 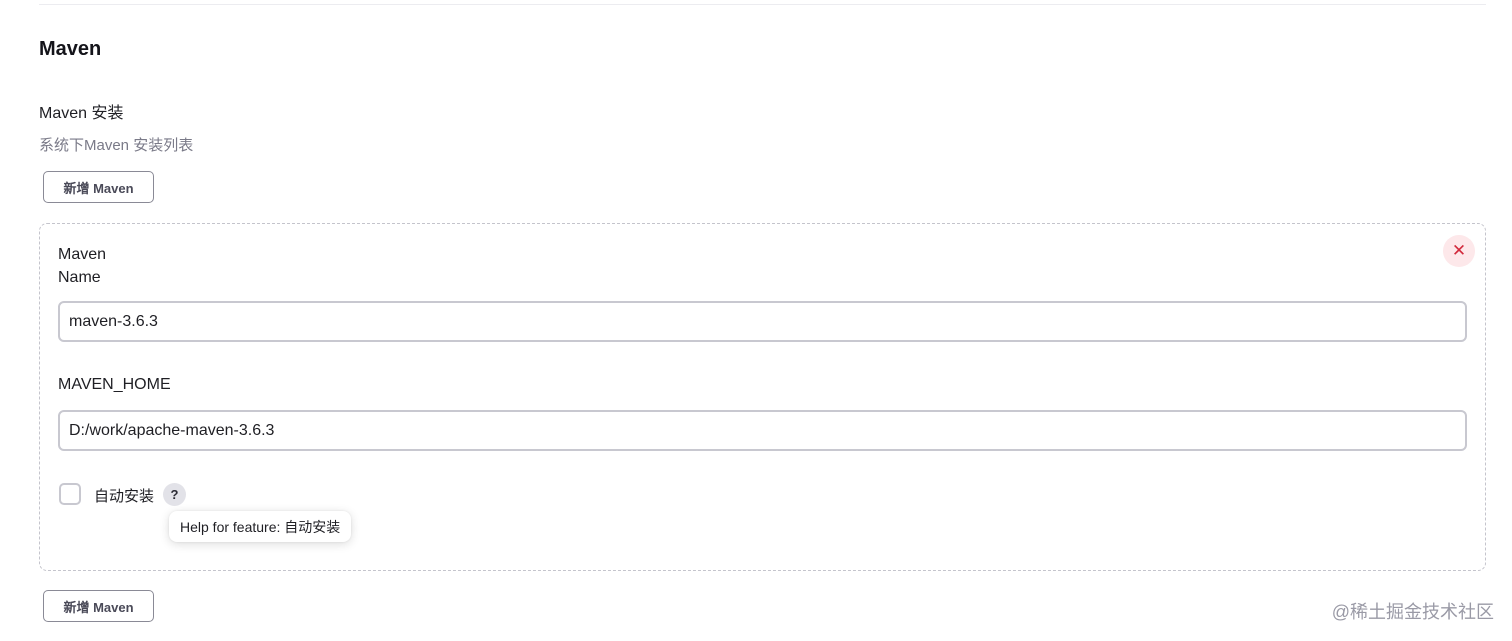 What do you see at coordinates (81, 113) in the screenshot?
I see `maven-installations-label: Maven 安装` at bounding box center [81, 113].